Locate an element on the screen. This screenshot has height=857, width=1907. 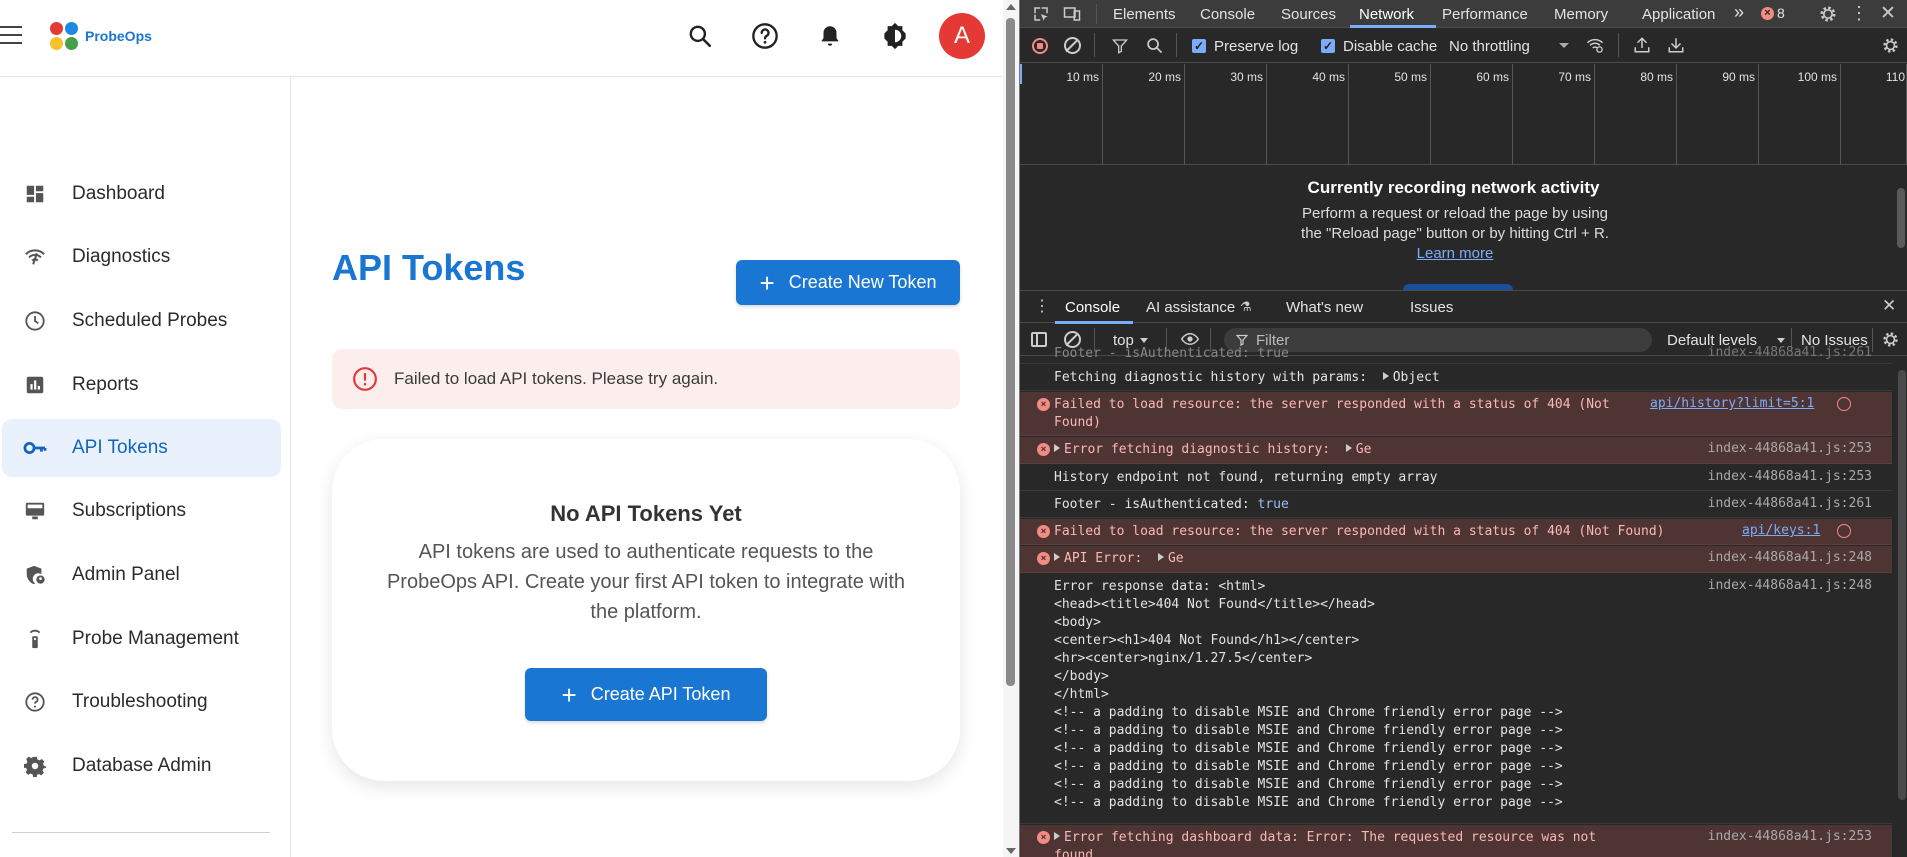
drawer-tab-console: Console is located at coordinates (1092, 307).